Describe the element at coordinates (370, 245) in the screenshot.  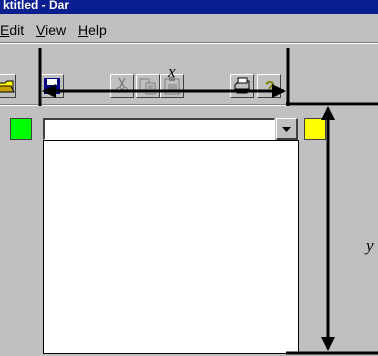
I see `y-label: y` at that location.